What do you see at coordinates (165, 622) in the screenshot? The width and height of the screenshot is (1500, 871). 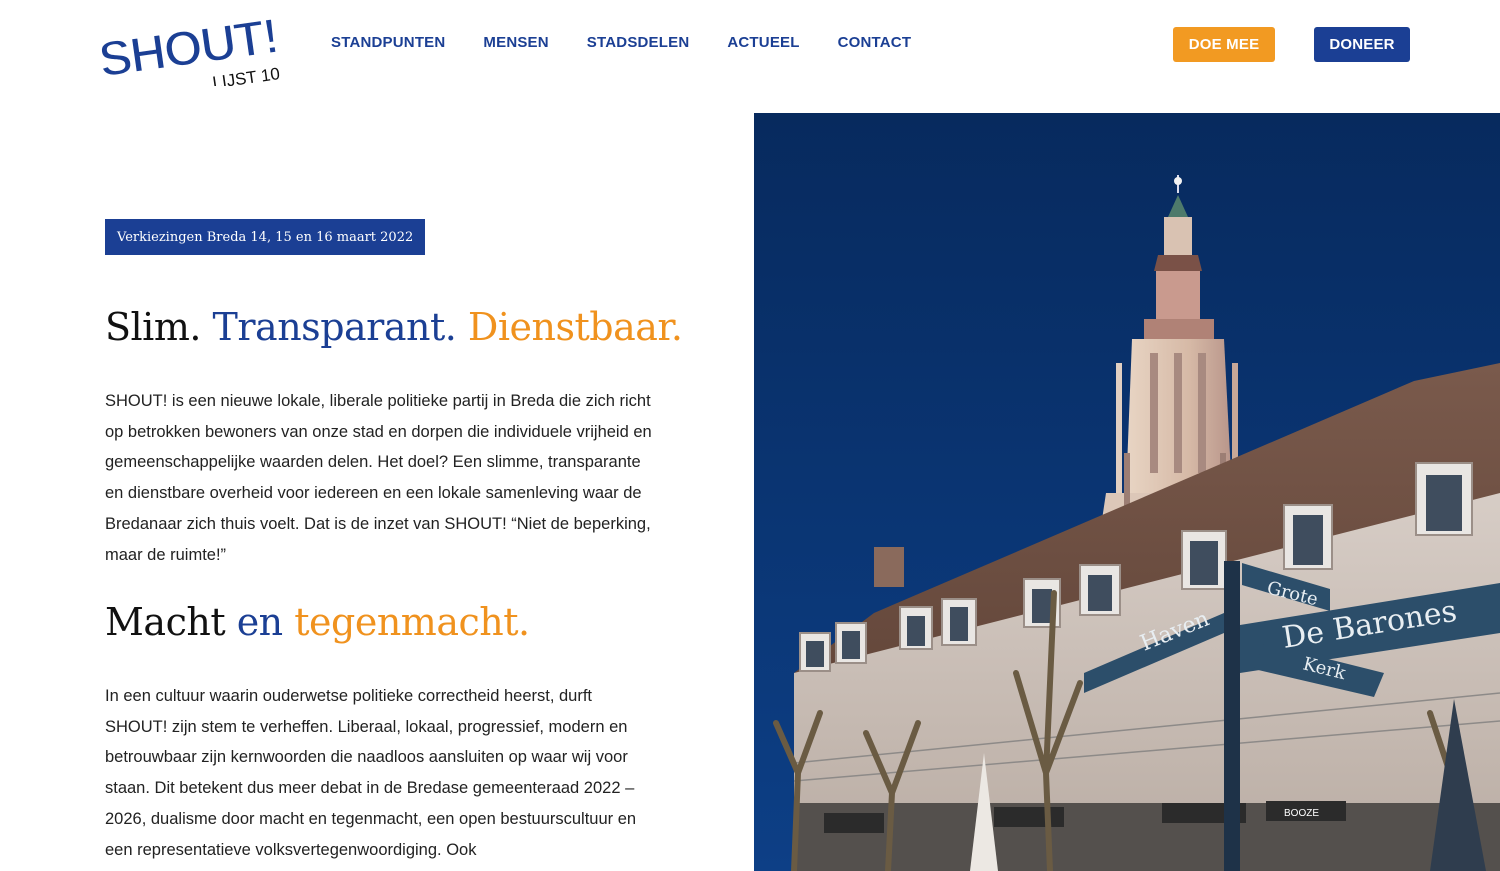 I see `headline2-word-1: Macht` at bounding box center [165, 622].